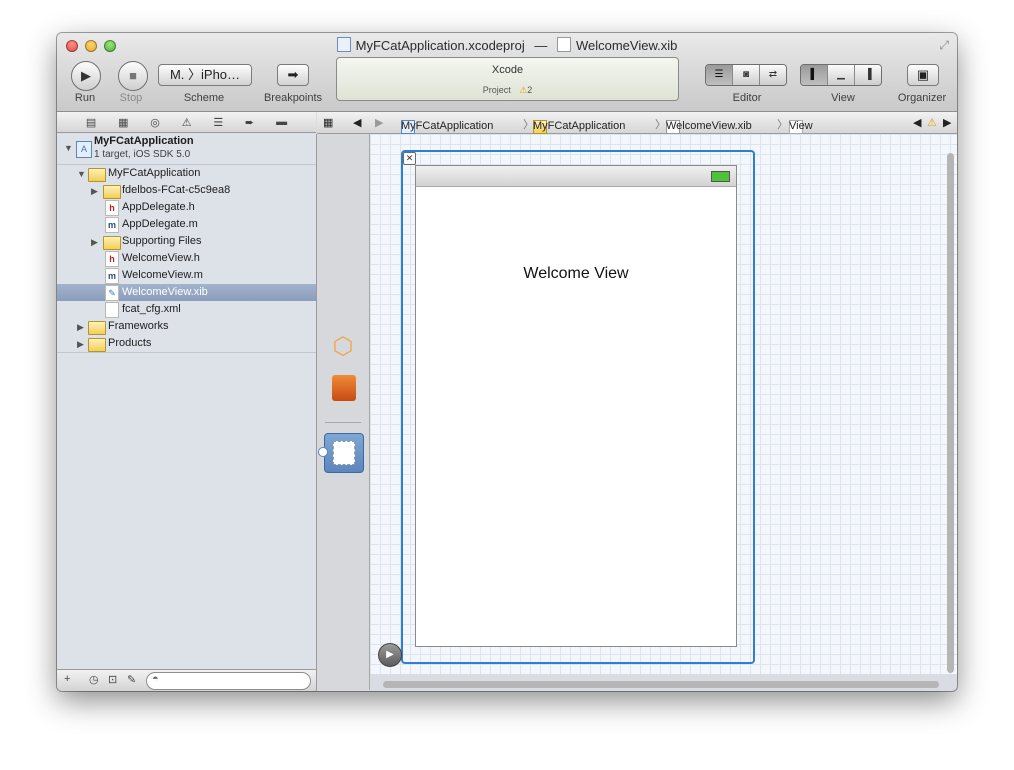  I want to click on breakpoints-button: ➡, so click(293, 75).